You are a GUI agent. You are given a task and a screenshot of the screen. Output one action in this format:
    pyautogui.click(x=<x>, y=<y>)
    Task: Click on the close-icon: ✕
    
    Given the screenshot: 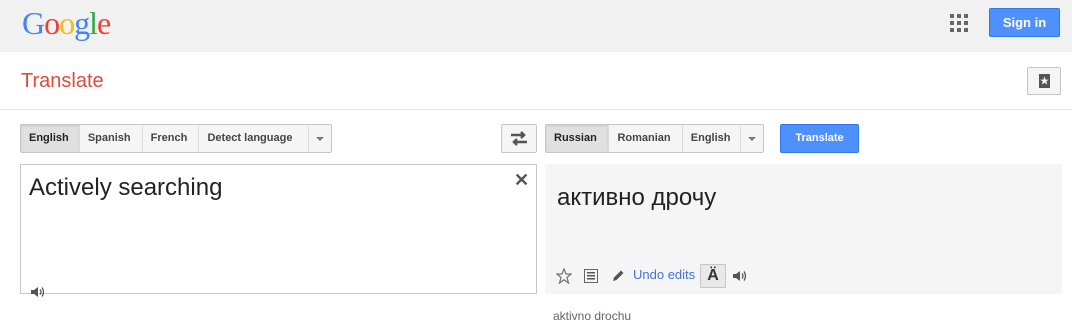 What is the action you would take?
    pyautogui.click(x=521, y=180)
    